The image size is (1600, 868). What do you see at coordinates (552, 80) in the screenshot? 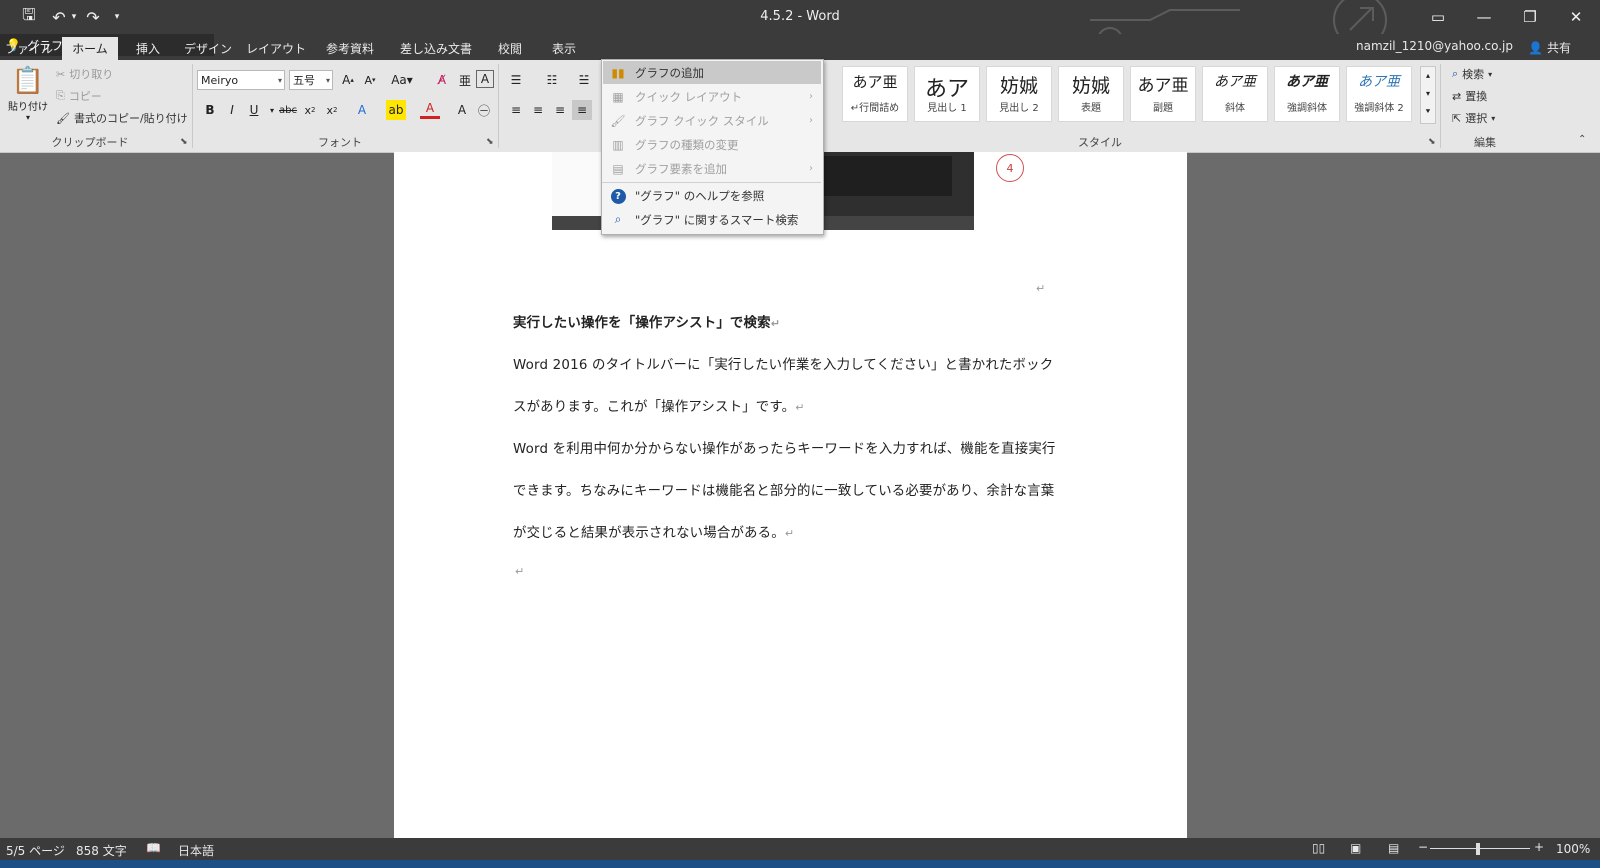
I see `numbering-icon: ☷` at bounding box center [552, 80].